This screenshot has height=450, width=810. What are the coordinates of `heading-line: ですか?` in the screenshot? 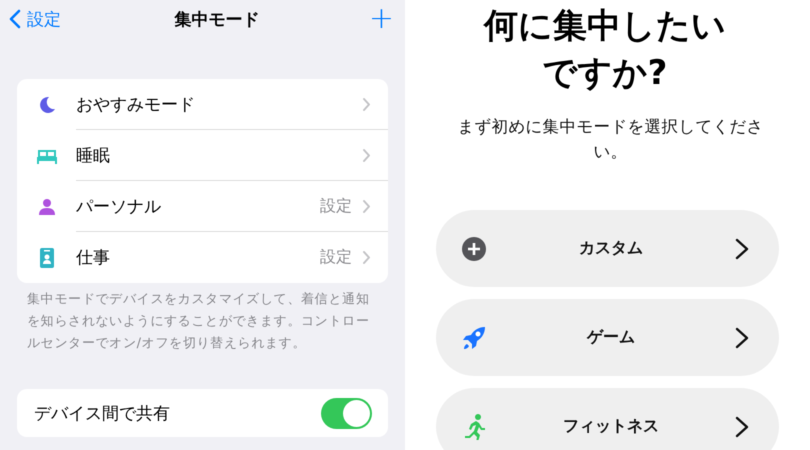 It's located at (605, 73).